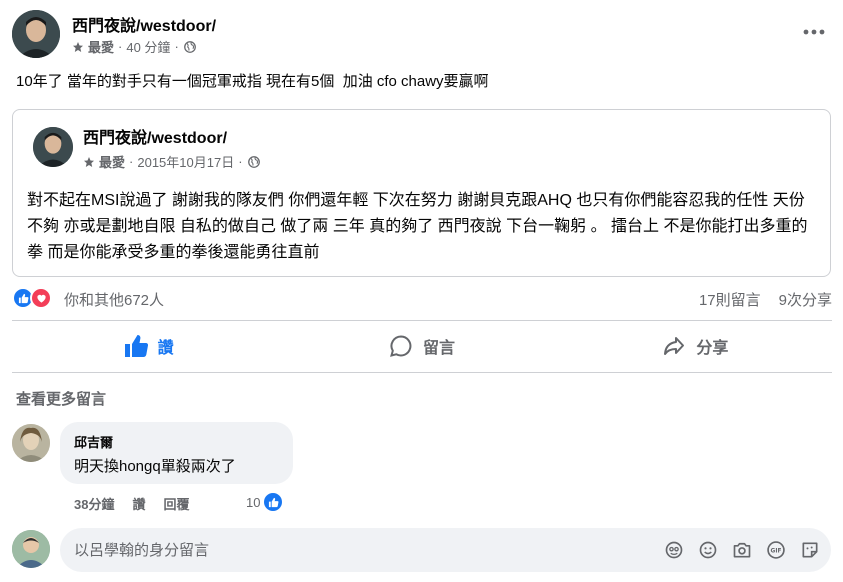 The width and height of the screenshot is (843, 582). Describe the element at coordinates (708, 550) in the screenshot. I see `emoji-icon` at that location.